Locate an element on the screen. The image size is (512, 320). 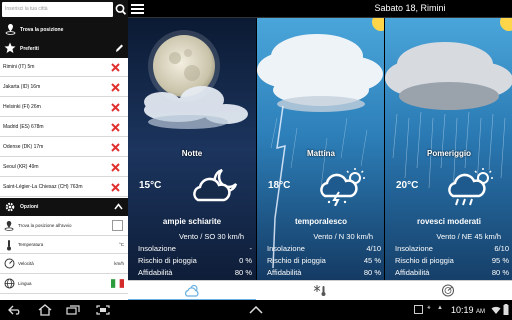
tab-snow is located at coordinates (320, 291).